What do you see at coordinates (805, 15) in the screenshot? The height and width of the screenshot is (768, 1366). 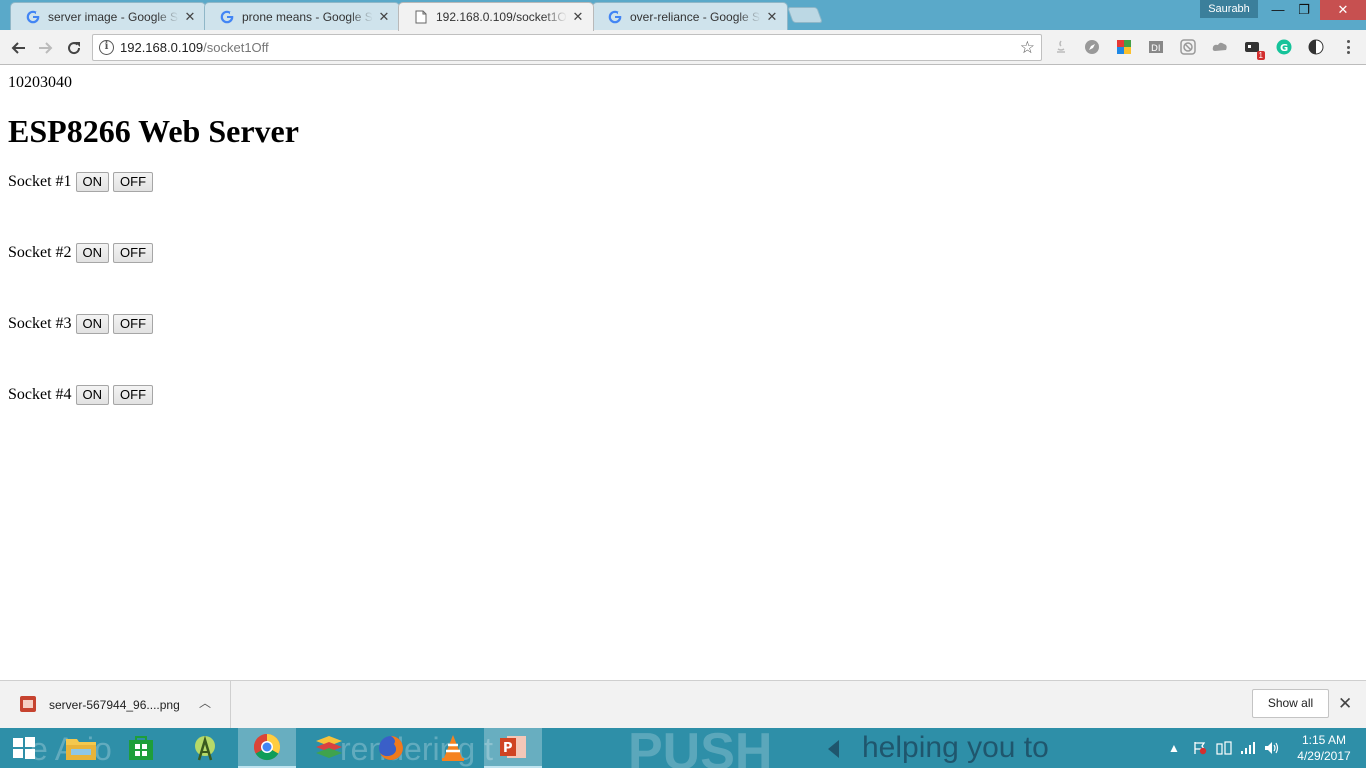 I see `new-tab-button` at bounding box center [805, 15].